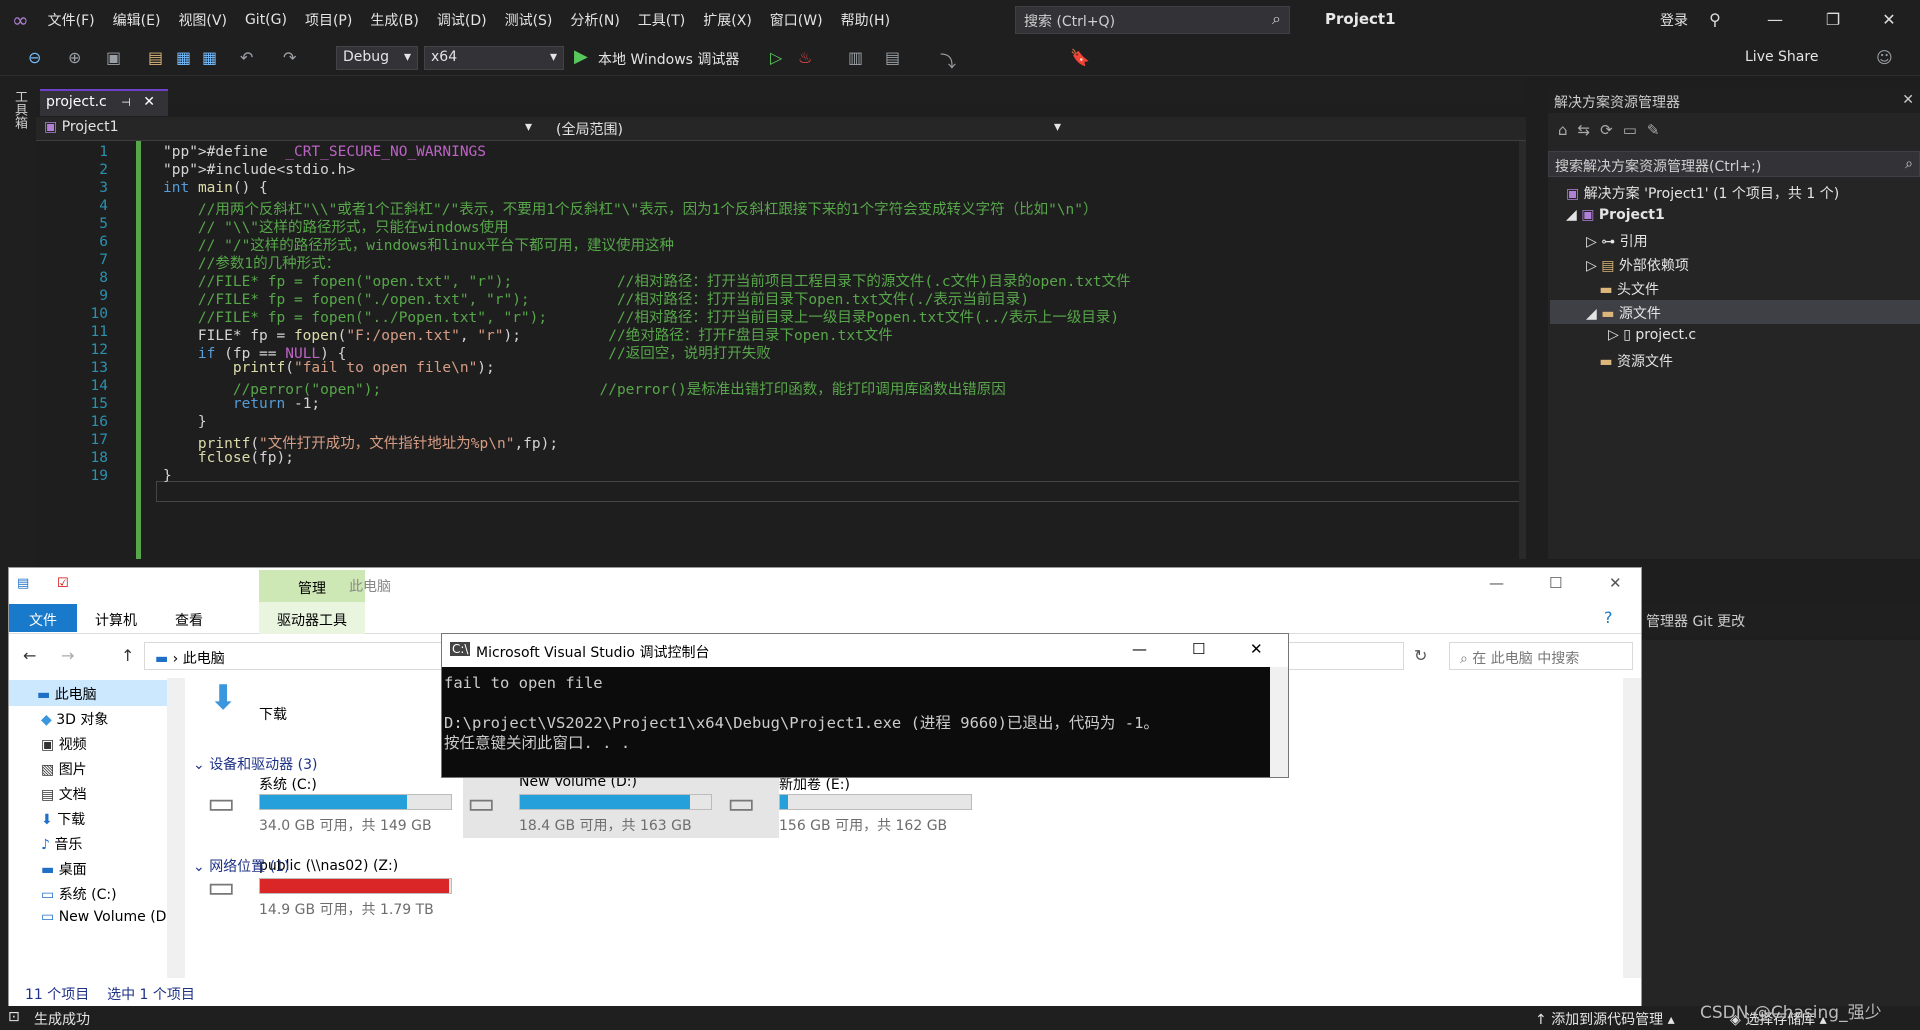  Describe the element at coordinates (255, 764) in the screenshot. I see `section-devices: ⌄ 设备和驱动器 (3)` at that location.